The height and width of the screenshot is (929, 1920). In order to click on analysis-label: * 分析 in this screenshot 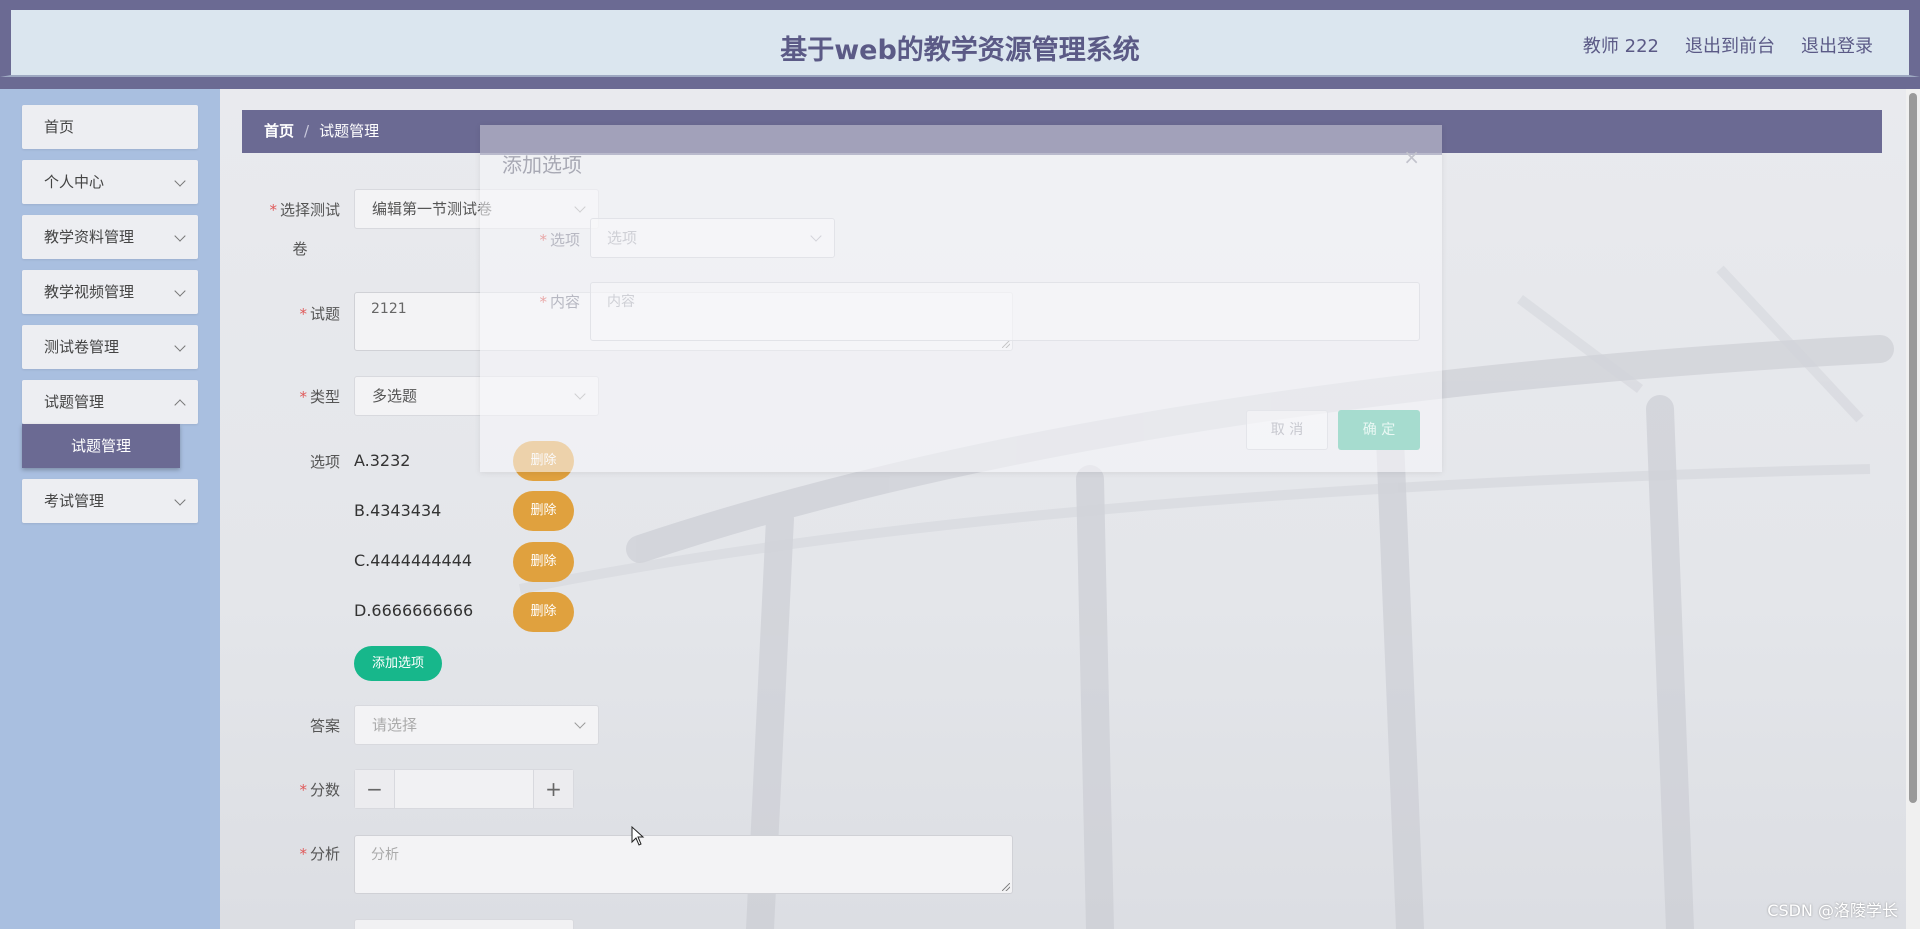, I will do `click(319, 854)`.